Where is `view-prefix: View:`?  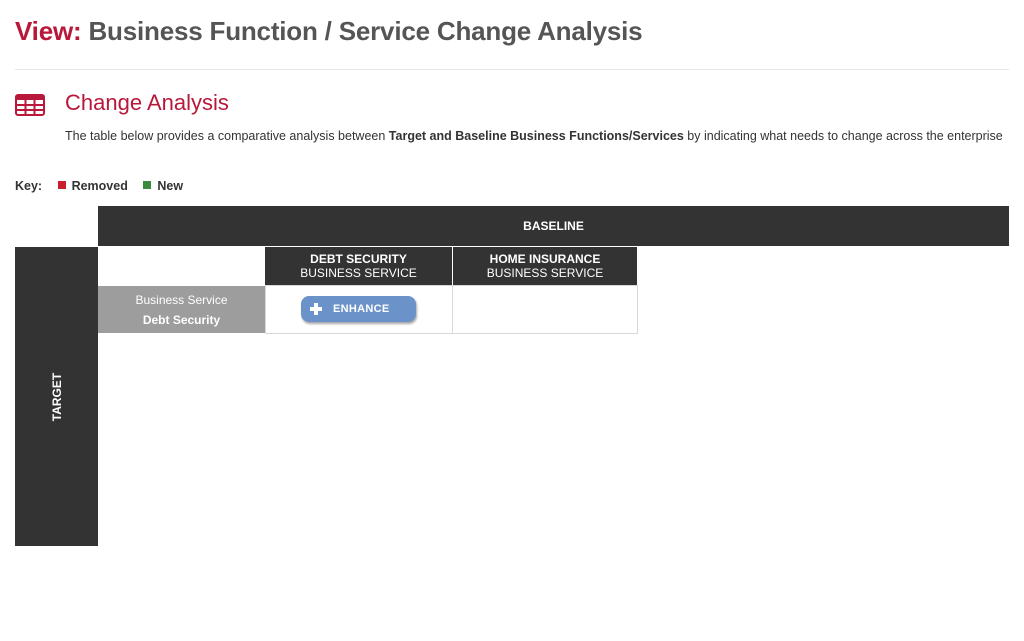
view-prefix: View: is located at coordinates (48, 31).